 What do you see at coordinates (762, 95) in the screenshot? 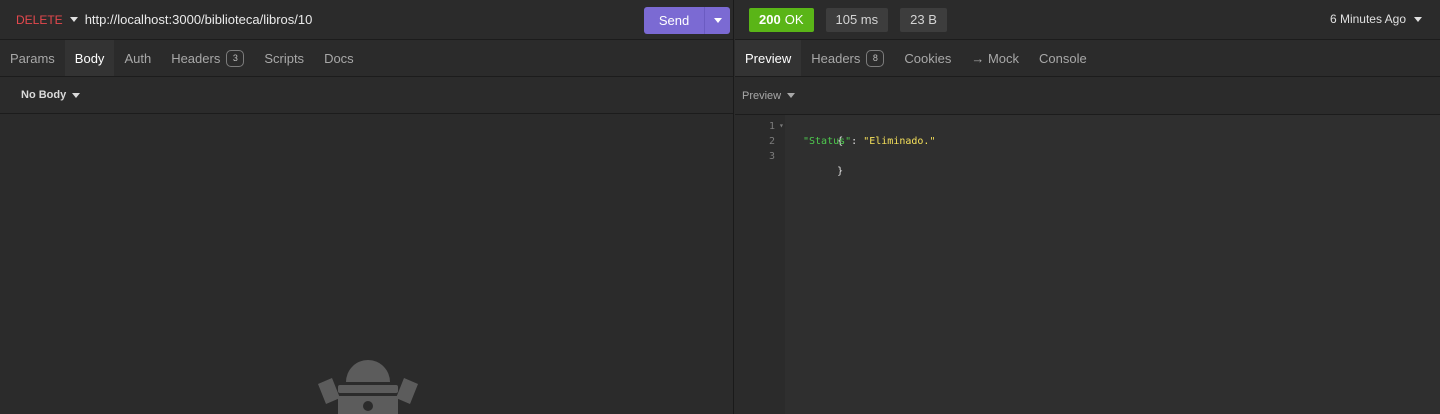
I see `preview-mode-label: Preview` at bounding box center [762, 95].